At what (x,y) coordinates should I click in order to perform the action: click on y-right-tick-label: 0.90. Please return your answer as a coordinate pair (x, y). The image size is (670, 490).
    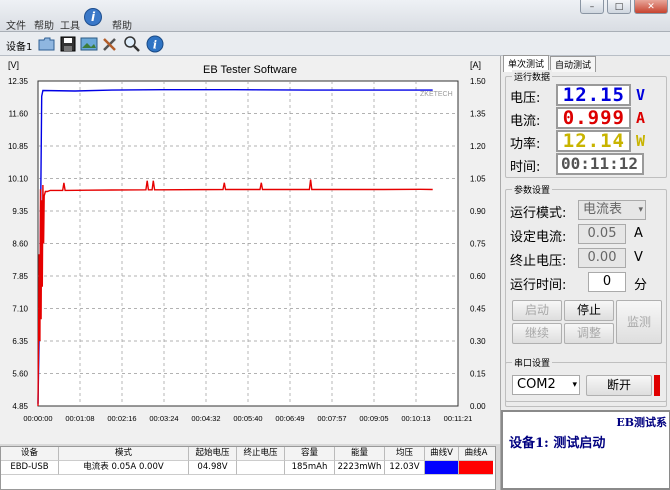
    Looking at the image, I should click on (478, 211).